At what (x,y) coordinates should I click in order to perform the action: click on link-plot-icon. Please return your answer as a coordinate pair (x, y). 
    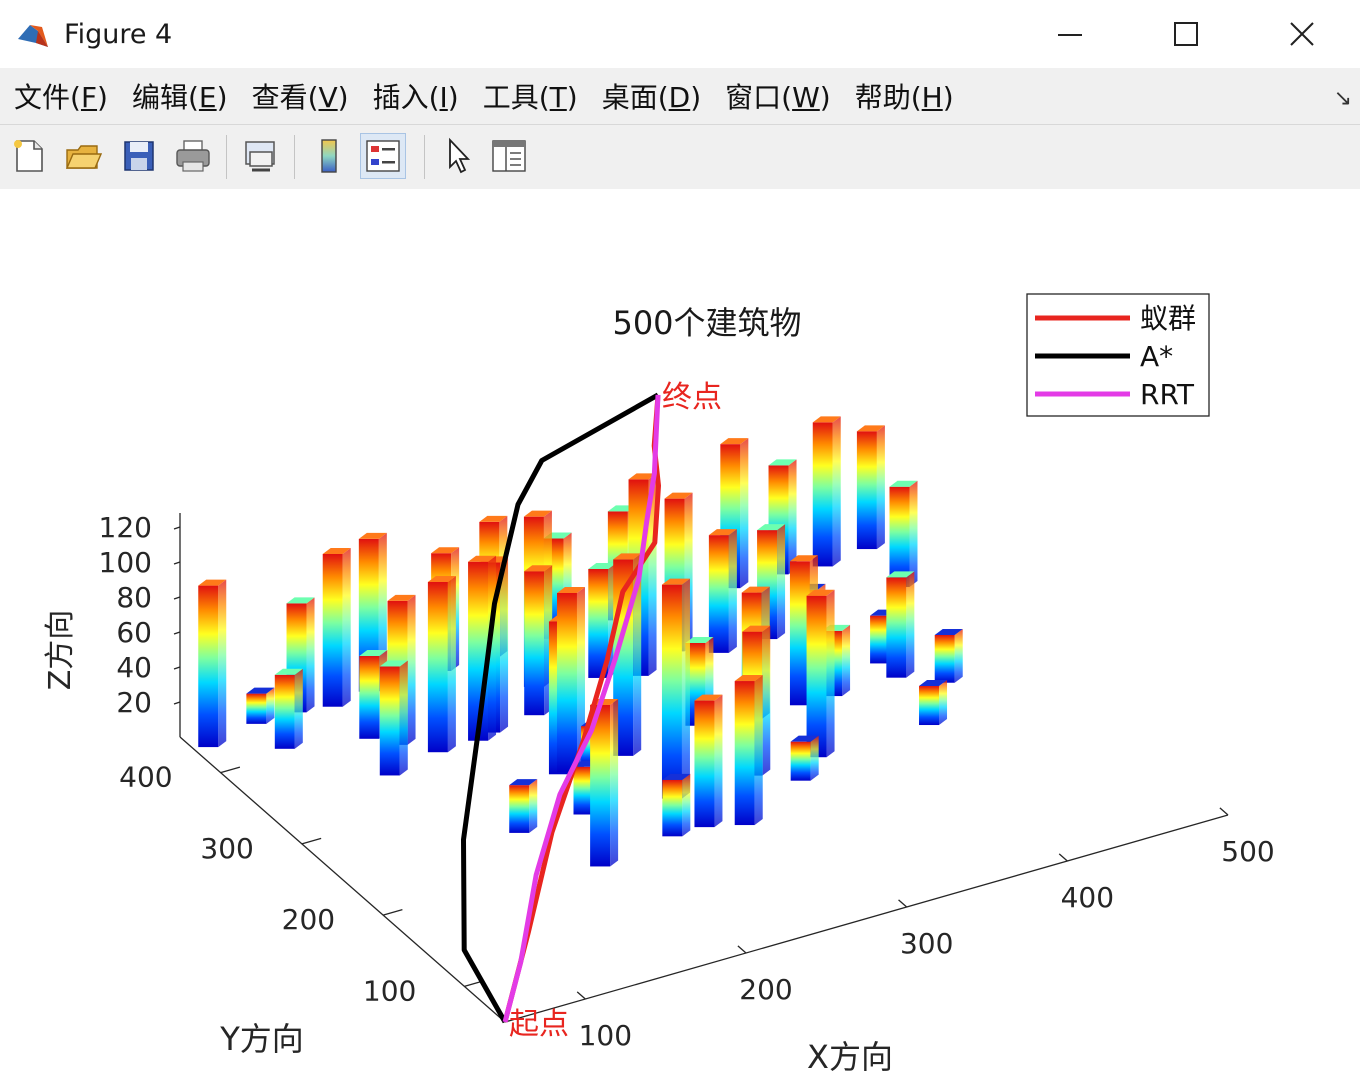
    Looking at the image, I should click on (260, 156).